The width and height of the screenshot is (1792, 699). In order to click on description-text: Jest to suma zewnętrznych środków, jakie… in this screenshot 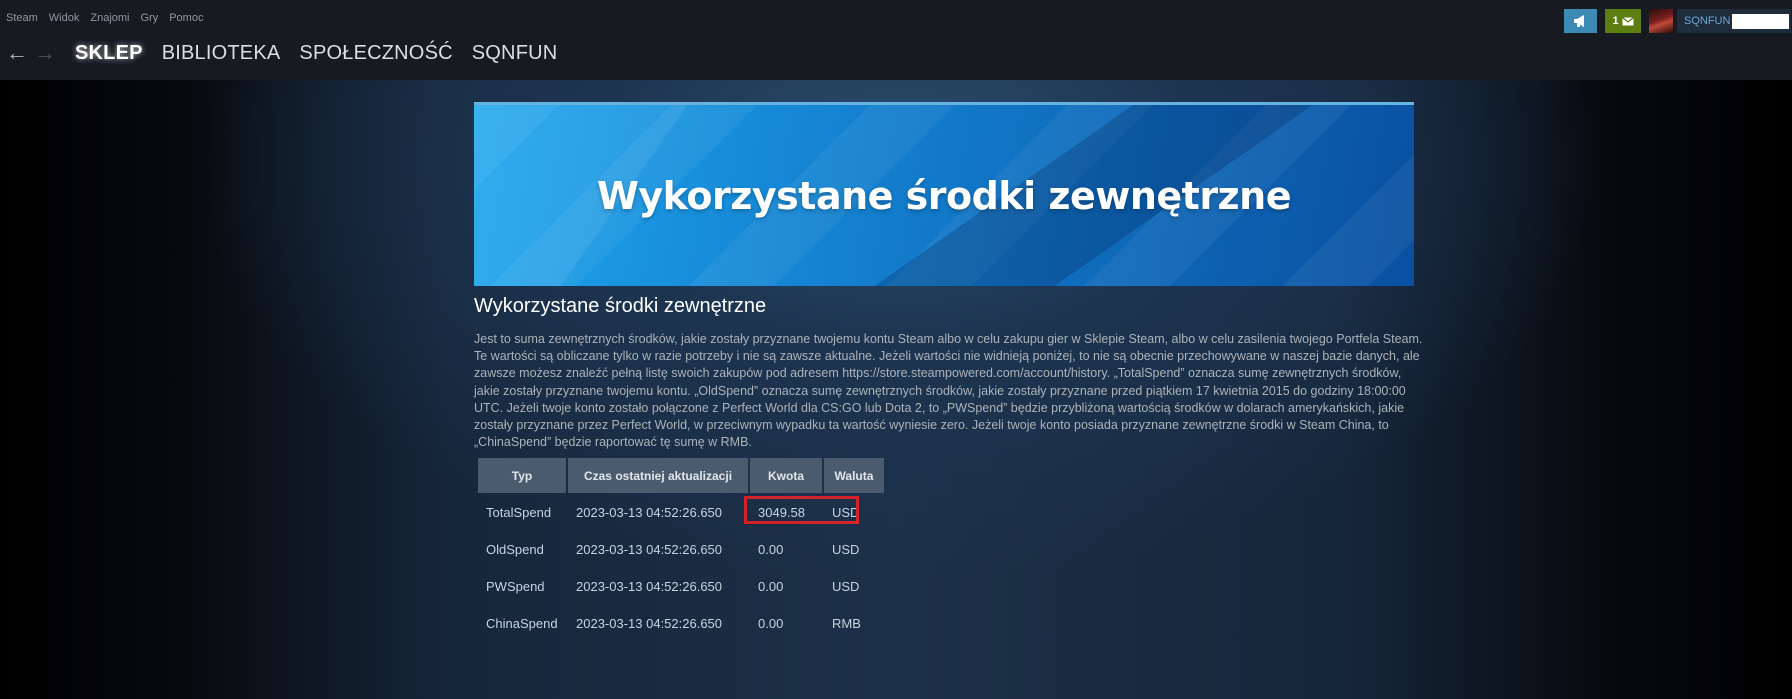, I will do `click(948, 391)`.